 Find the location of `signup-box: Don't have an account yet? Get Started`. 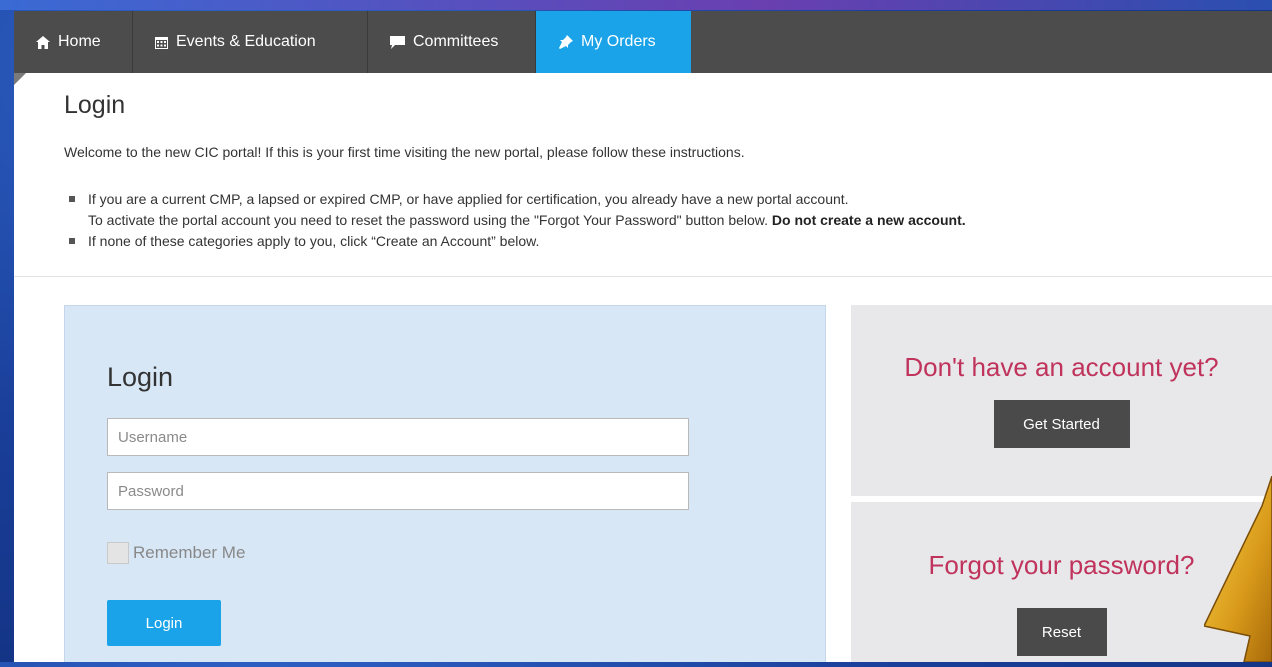

signup-box: Don't have an account yet? Get Started is located at coordinates (1061, 400).